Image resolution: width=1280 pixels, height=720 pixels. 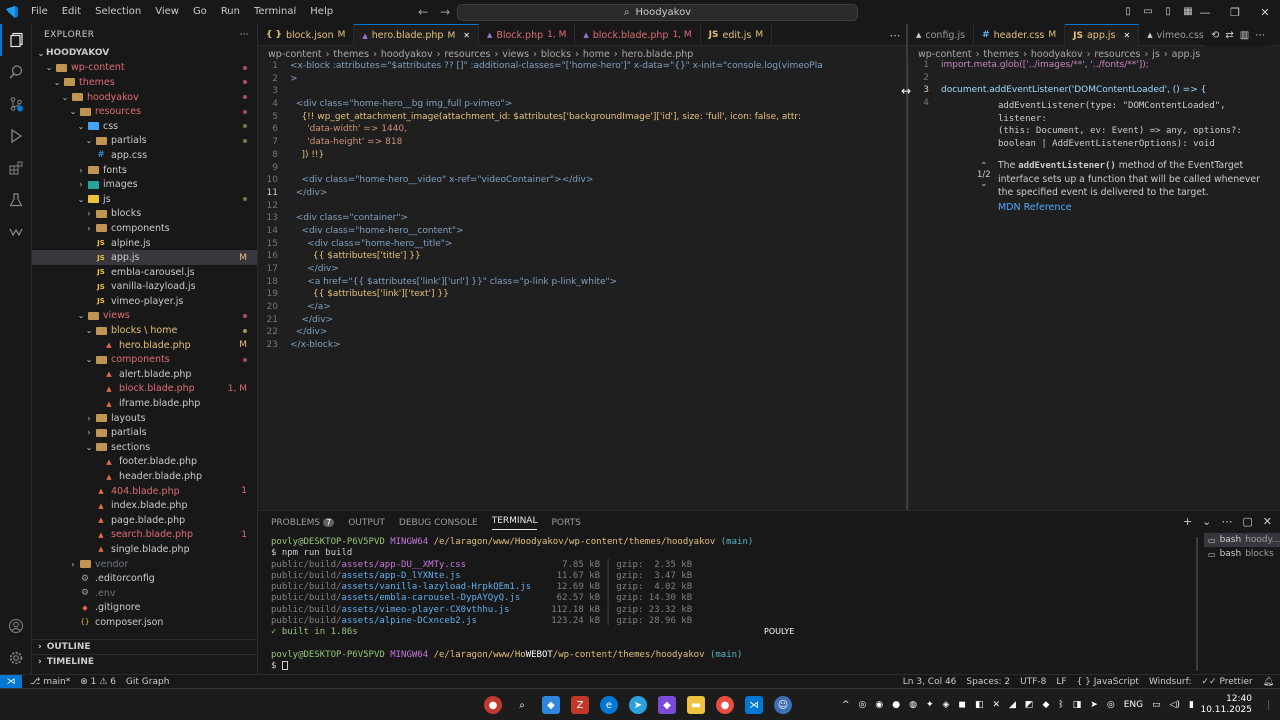 I want to click on editor-tab: JS edit.js M, so click(x=737, y=35).